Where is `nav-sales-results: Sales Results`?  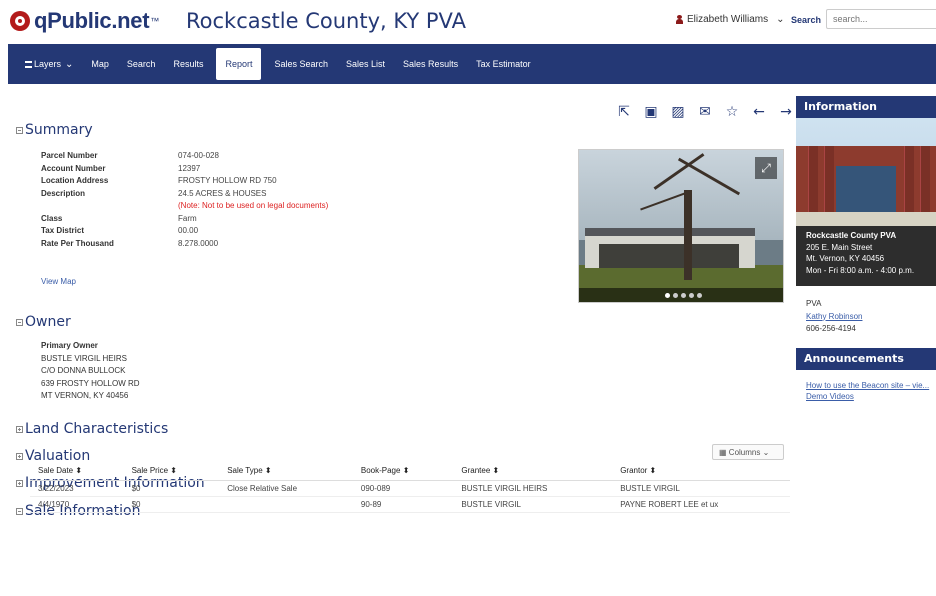 nav-sales-results: Sales Results is located at coordinates (430, 64).